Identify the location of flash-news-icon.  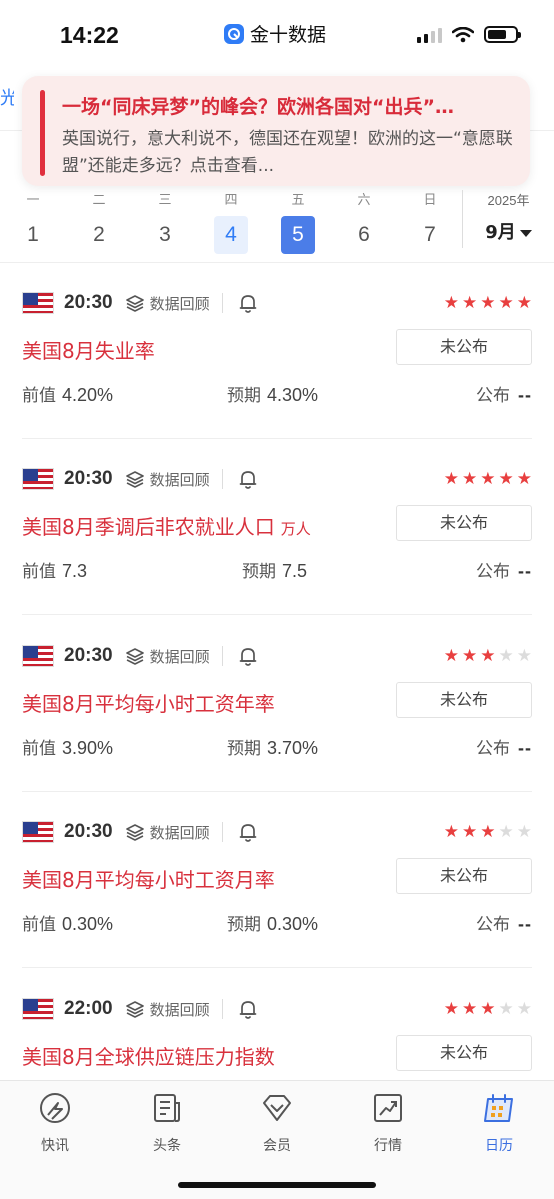
(55, 1108).